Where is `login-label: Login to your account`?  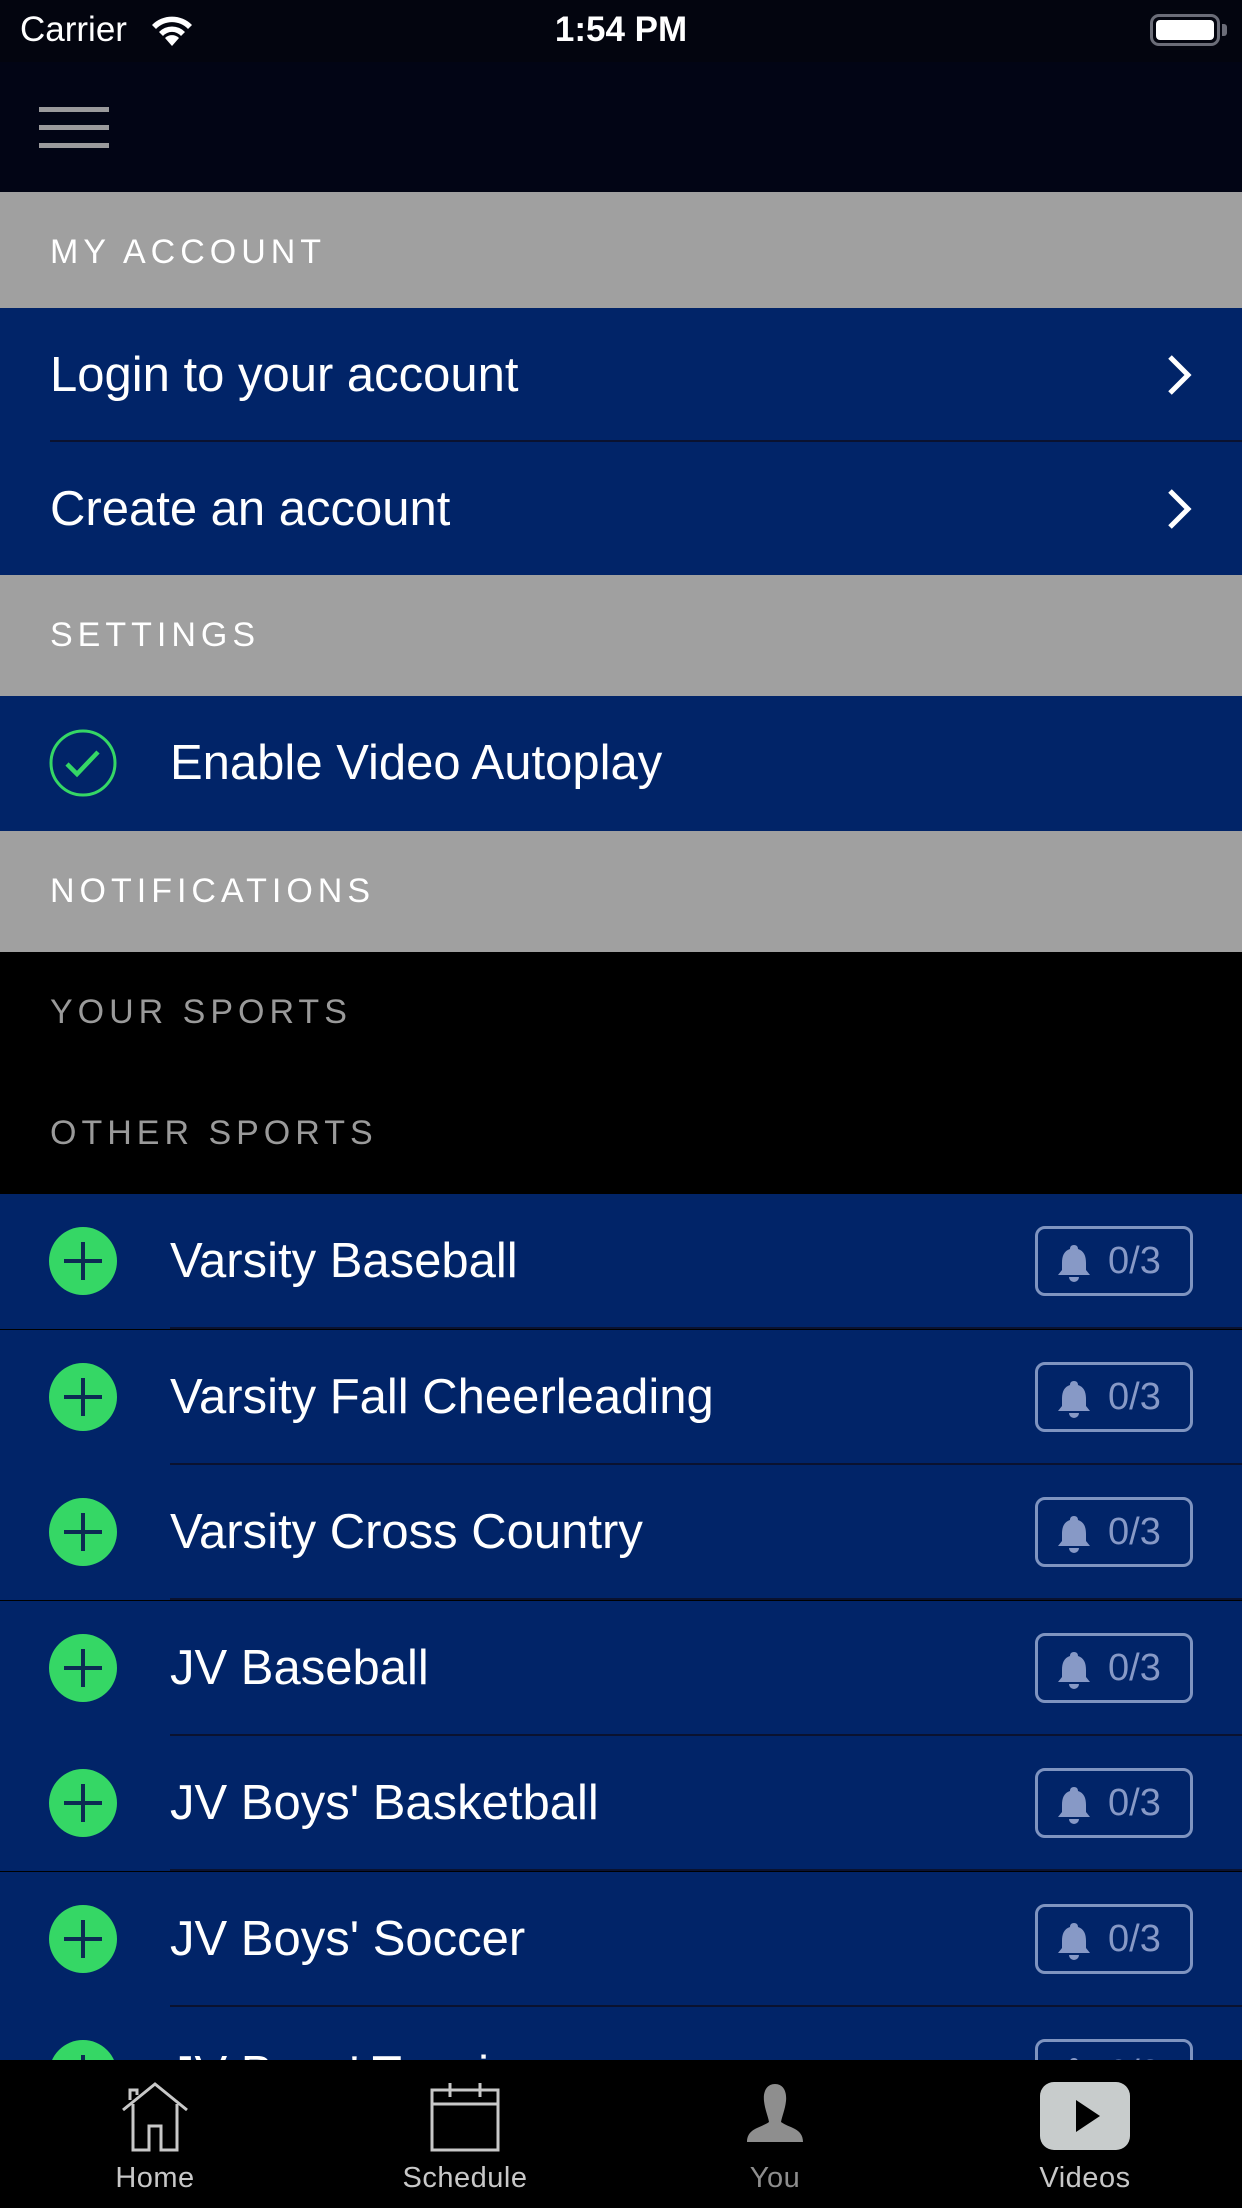 login-label: Login to your account is located at coordinates (284, 375).